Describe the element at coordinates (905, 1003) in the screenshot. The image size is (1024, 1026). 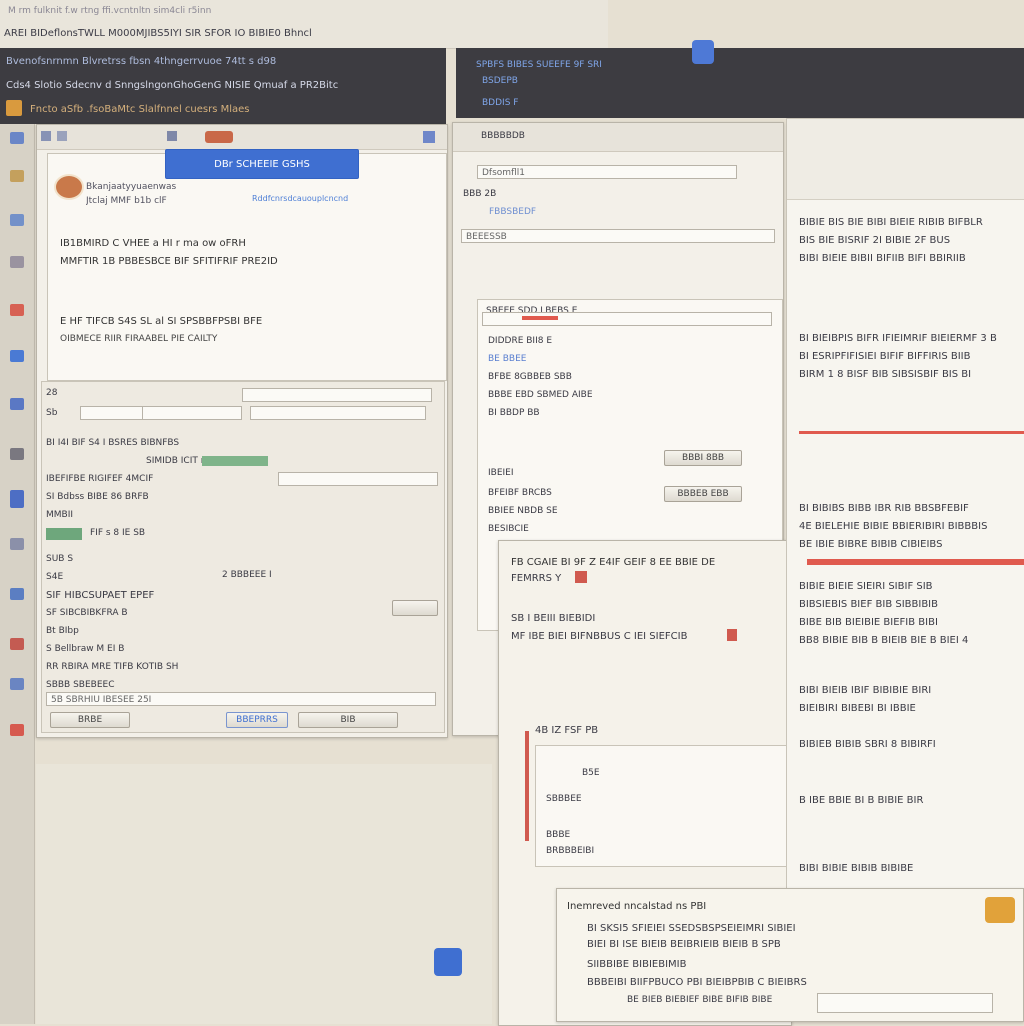
I see `bottom-dialog-input` at that location.